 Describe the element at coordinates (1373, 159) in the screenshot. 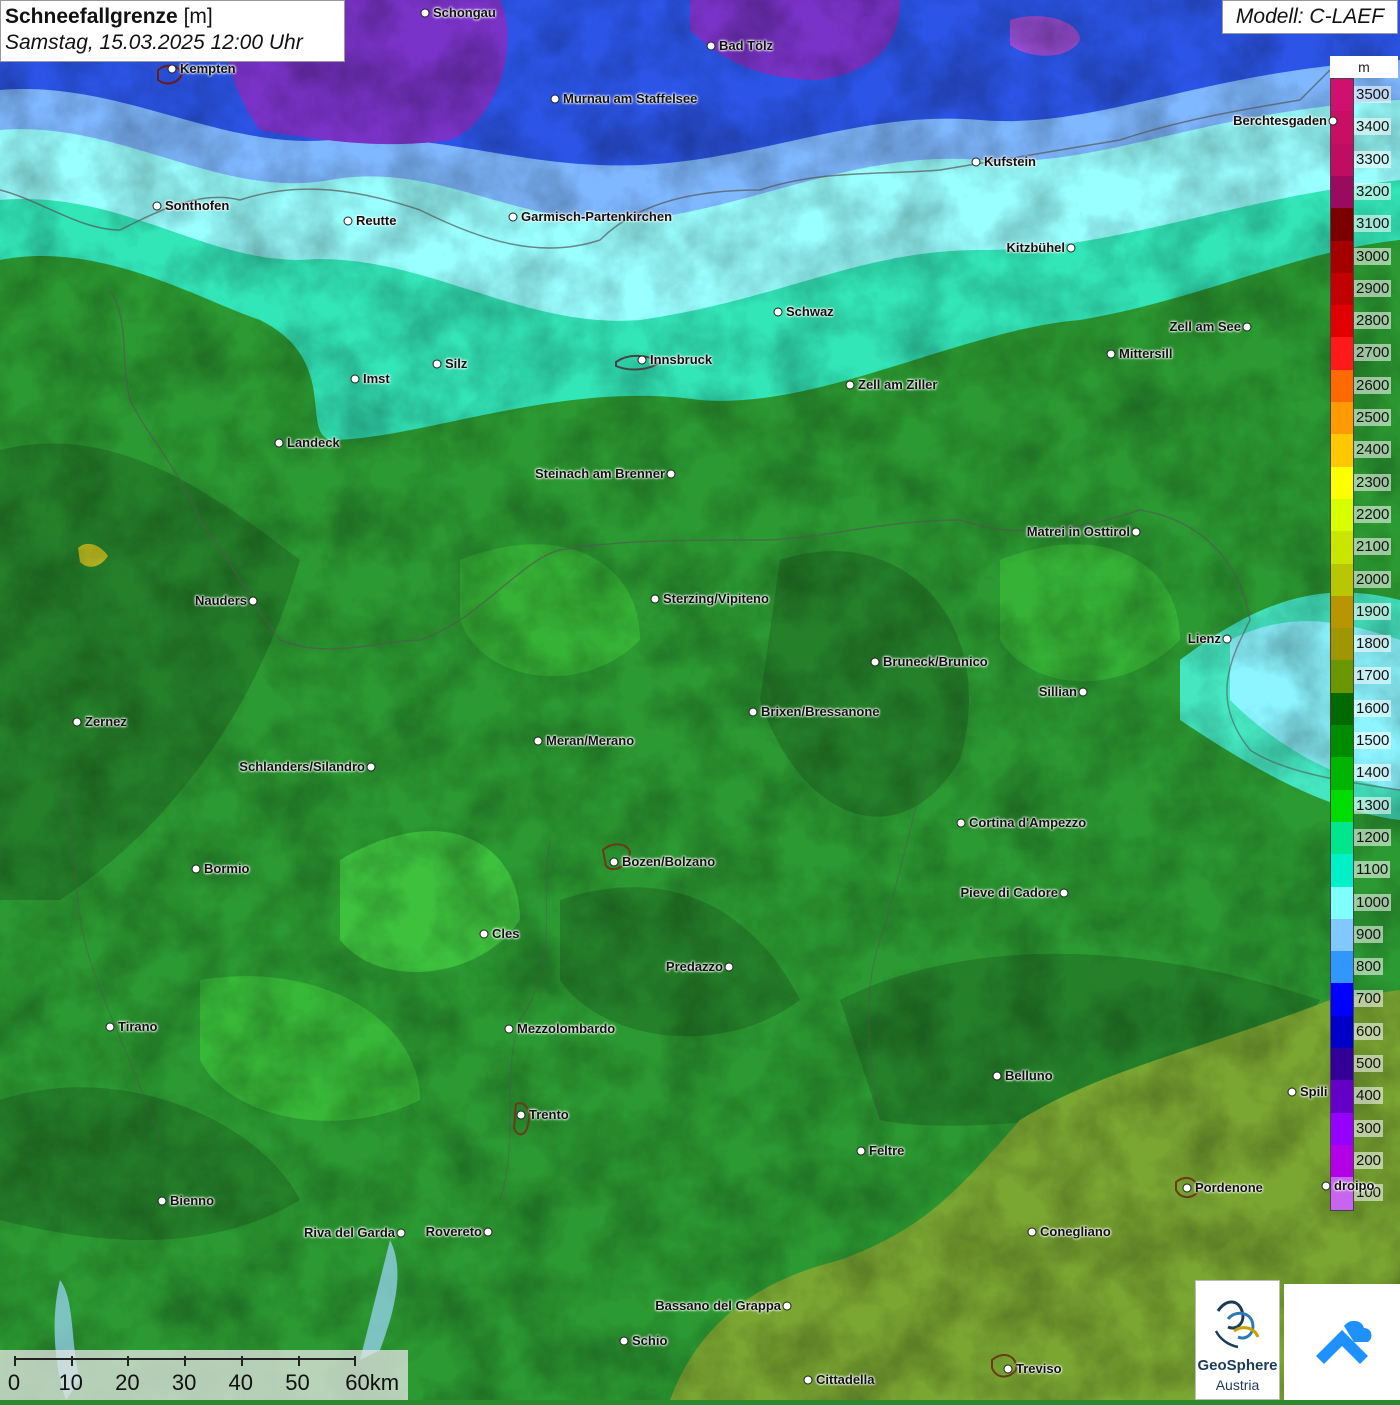

I see `legend-label: 3300` at that location.